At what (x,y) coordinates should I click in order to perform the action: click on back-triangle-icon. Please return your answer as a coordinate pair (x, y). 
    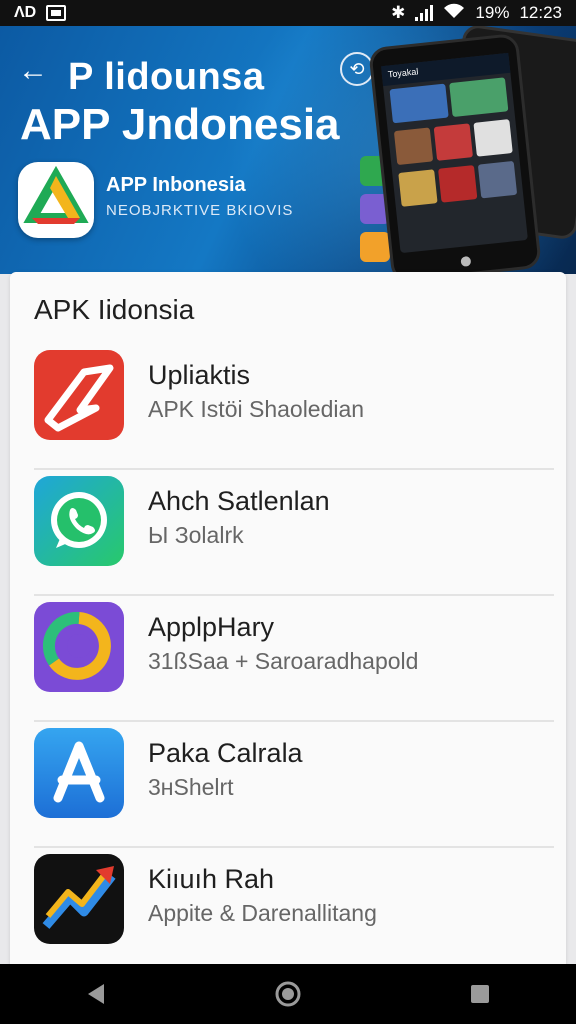
    Looking at the image, I should click on (96, 994).